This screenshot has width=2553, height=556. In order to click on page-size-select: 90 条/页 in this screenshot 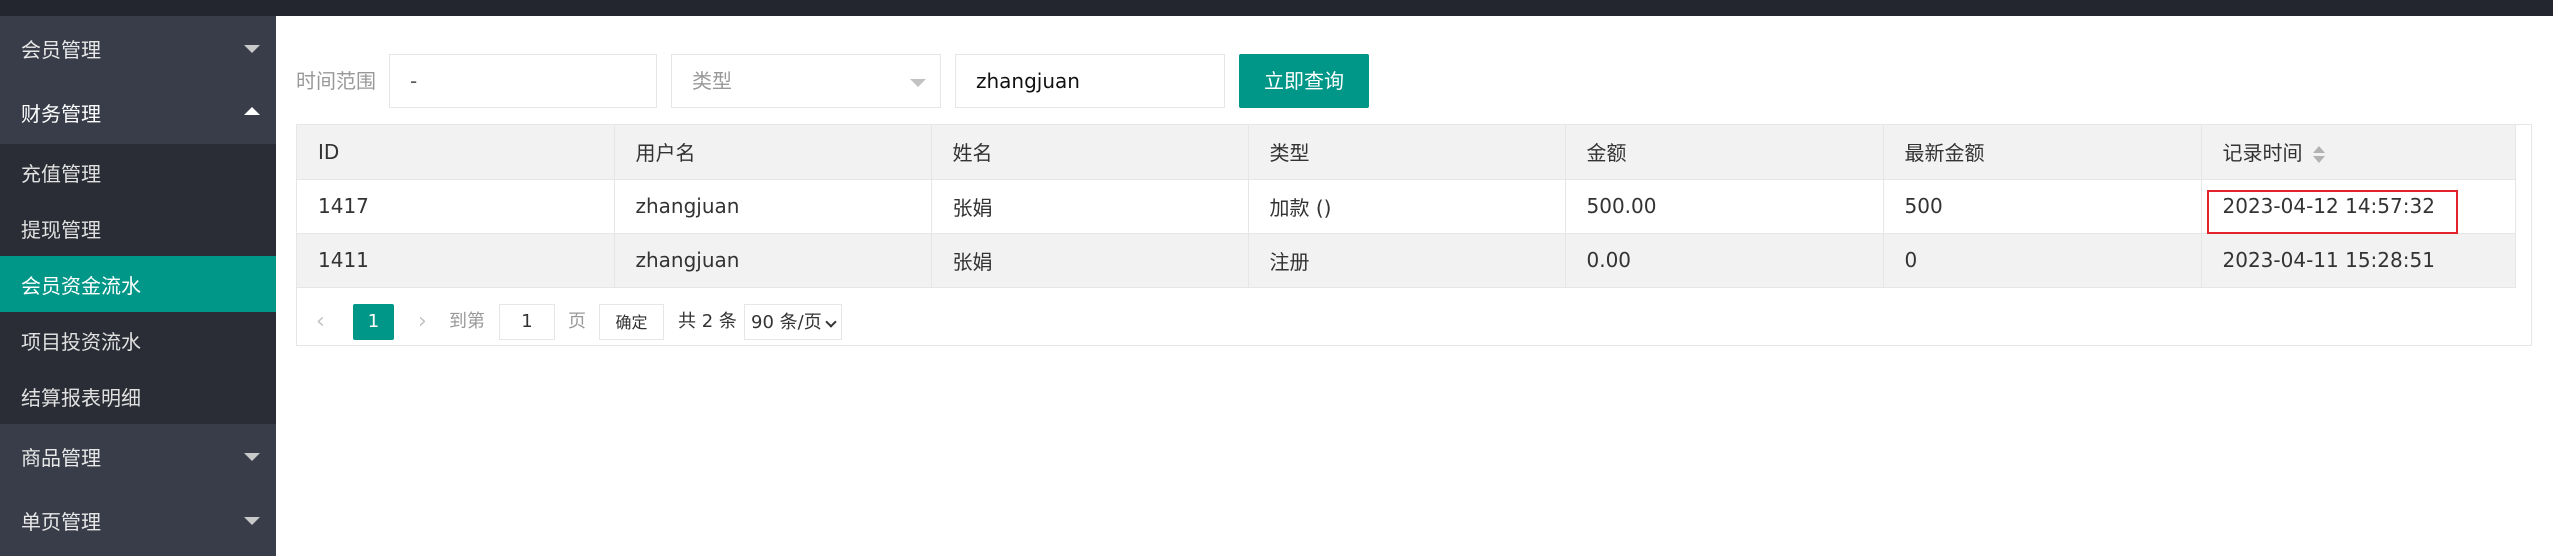, I will do `click(793, 322)`.